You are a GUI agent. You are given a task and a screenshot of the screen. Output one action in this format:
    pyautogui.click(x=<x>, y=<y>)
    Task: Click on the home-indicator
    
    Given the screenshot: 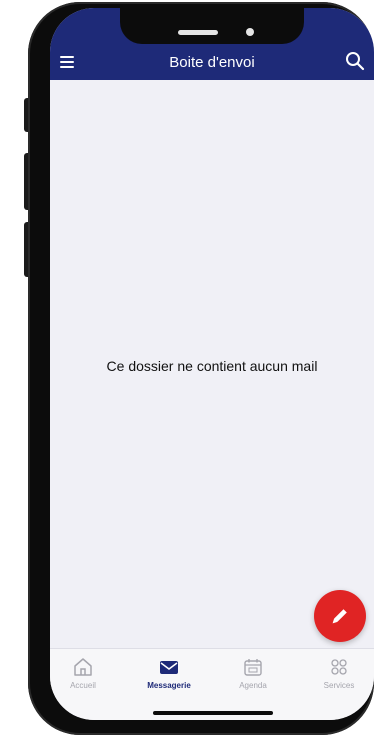 What is the action you would take?
    pyautogui.click(x=213, y=713)
    